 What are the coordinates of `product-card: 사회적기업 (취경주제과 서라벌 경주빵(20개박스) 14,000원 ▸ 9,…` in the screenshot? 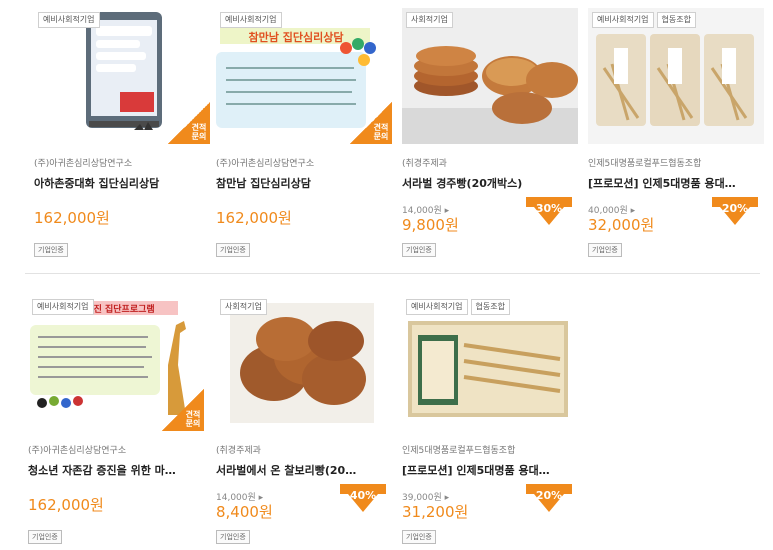 It's located at (490, 132).